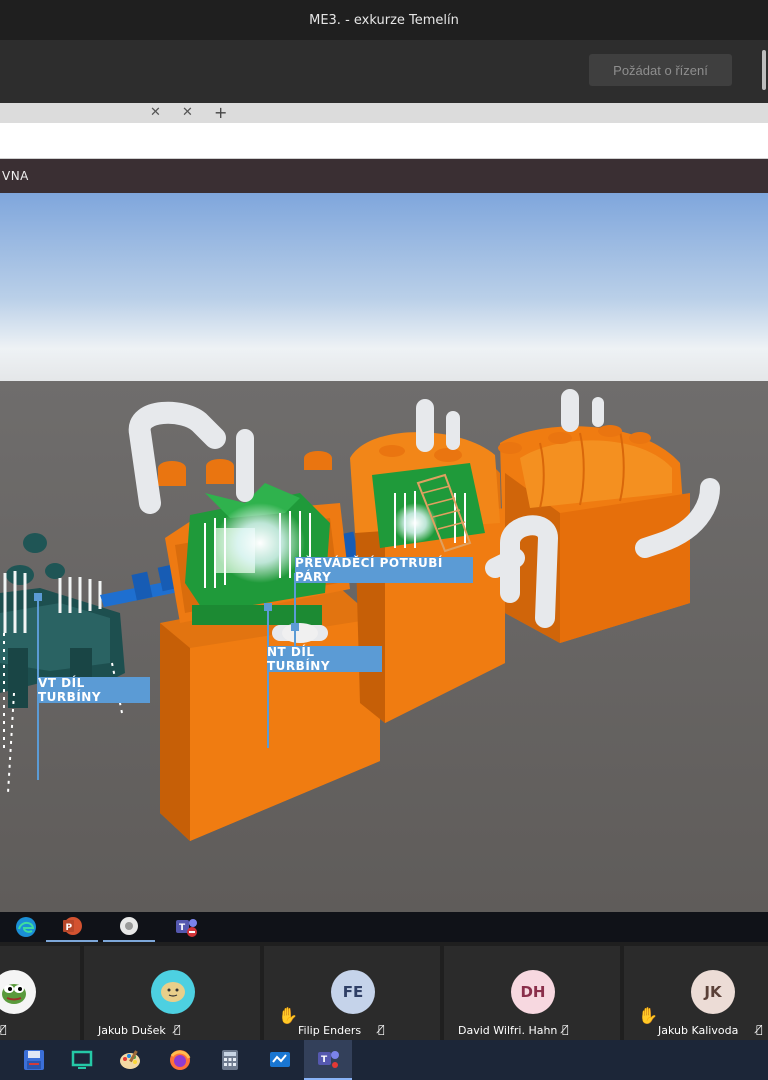 This screenshot has height=1080, width=768. I want to click on screen-icon, so click(82, 1060).